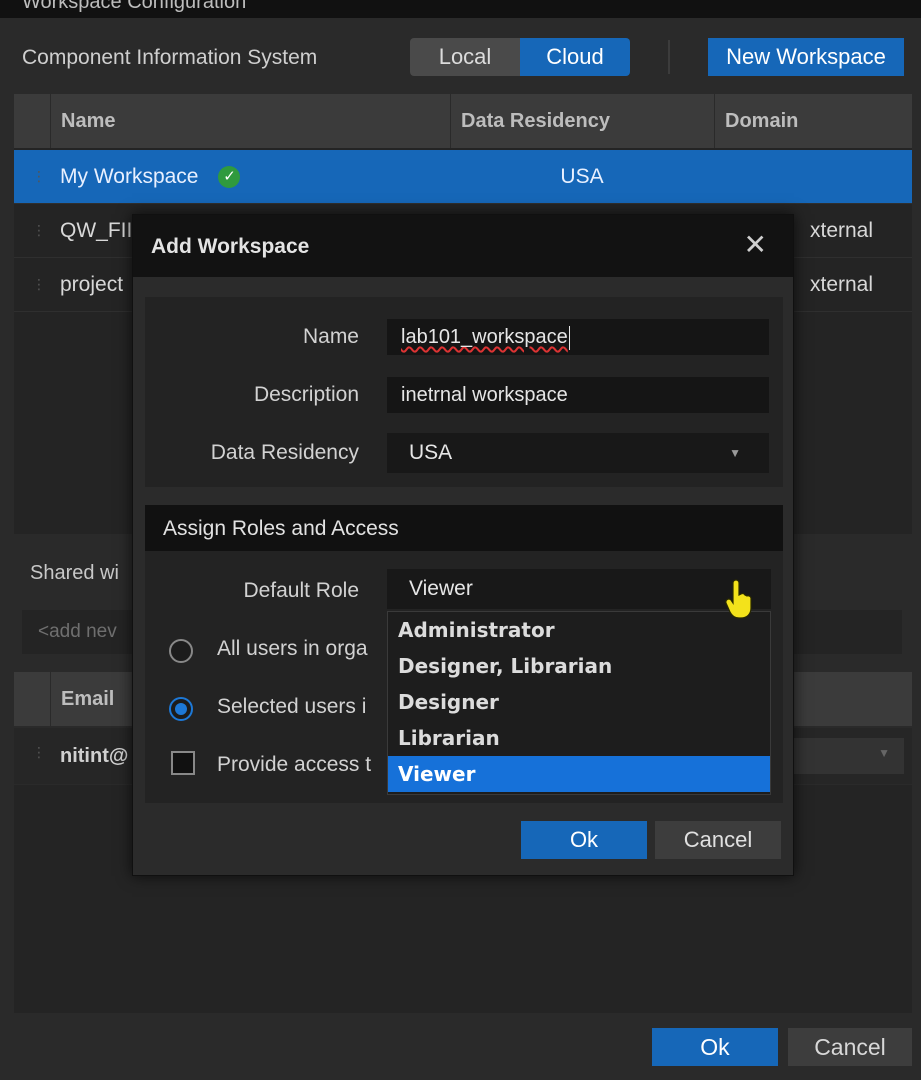 The width and height of the screenshot is (921, 1080). Describe the element at coordinates (82, 699) in the screenshot. I see `column-header-email: Email` at that location.